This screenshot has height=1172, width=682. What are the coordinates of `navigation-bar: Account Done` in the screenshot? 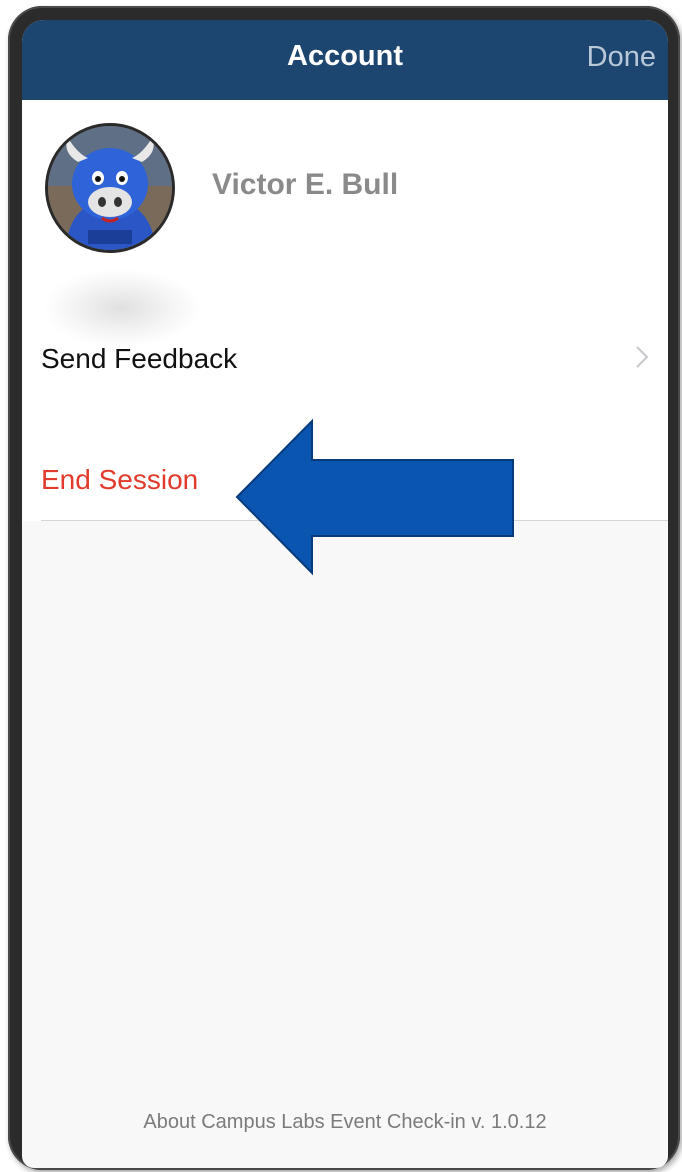 It's located at (345, 60).